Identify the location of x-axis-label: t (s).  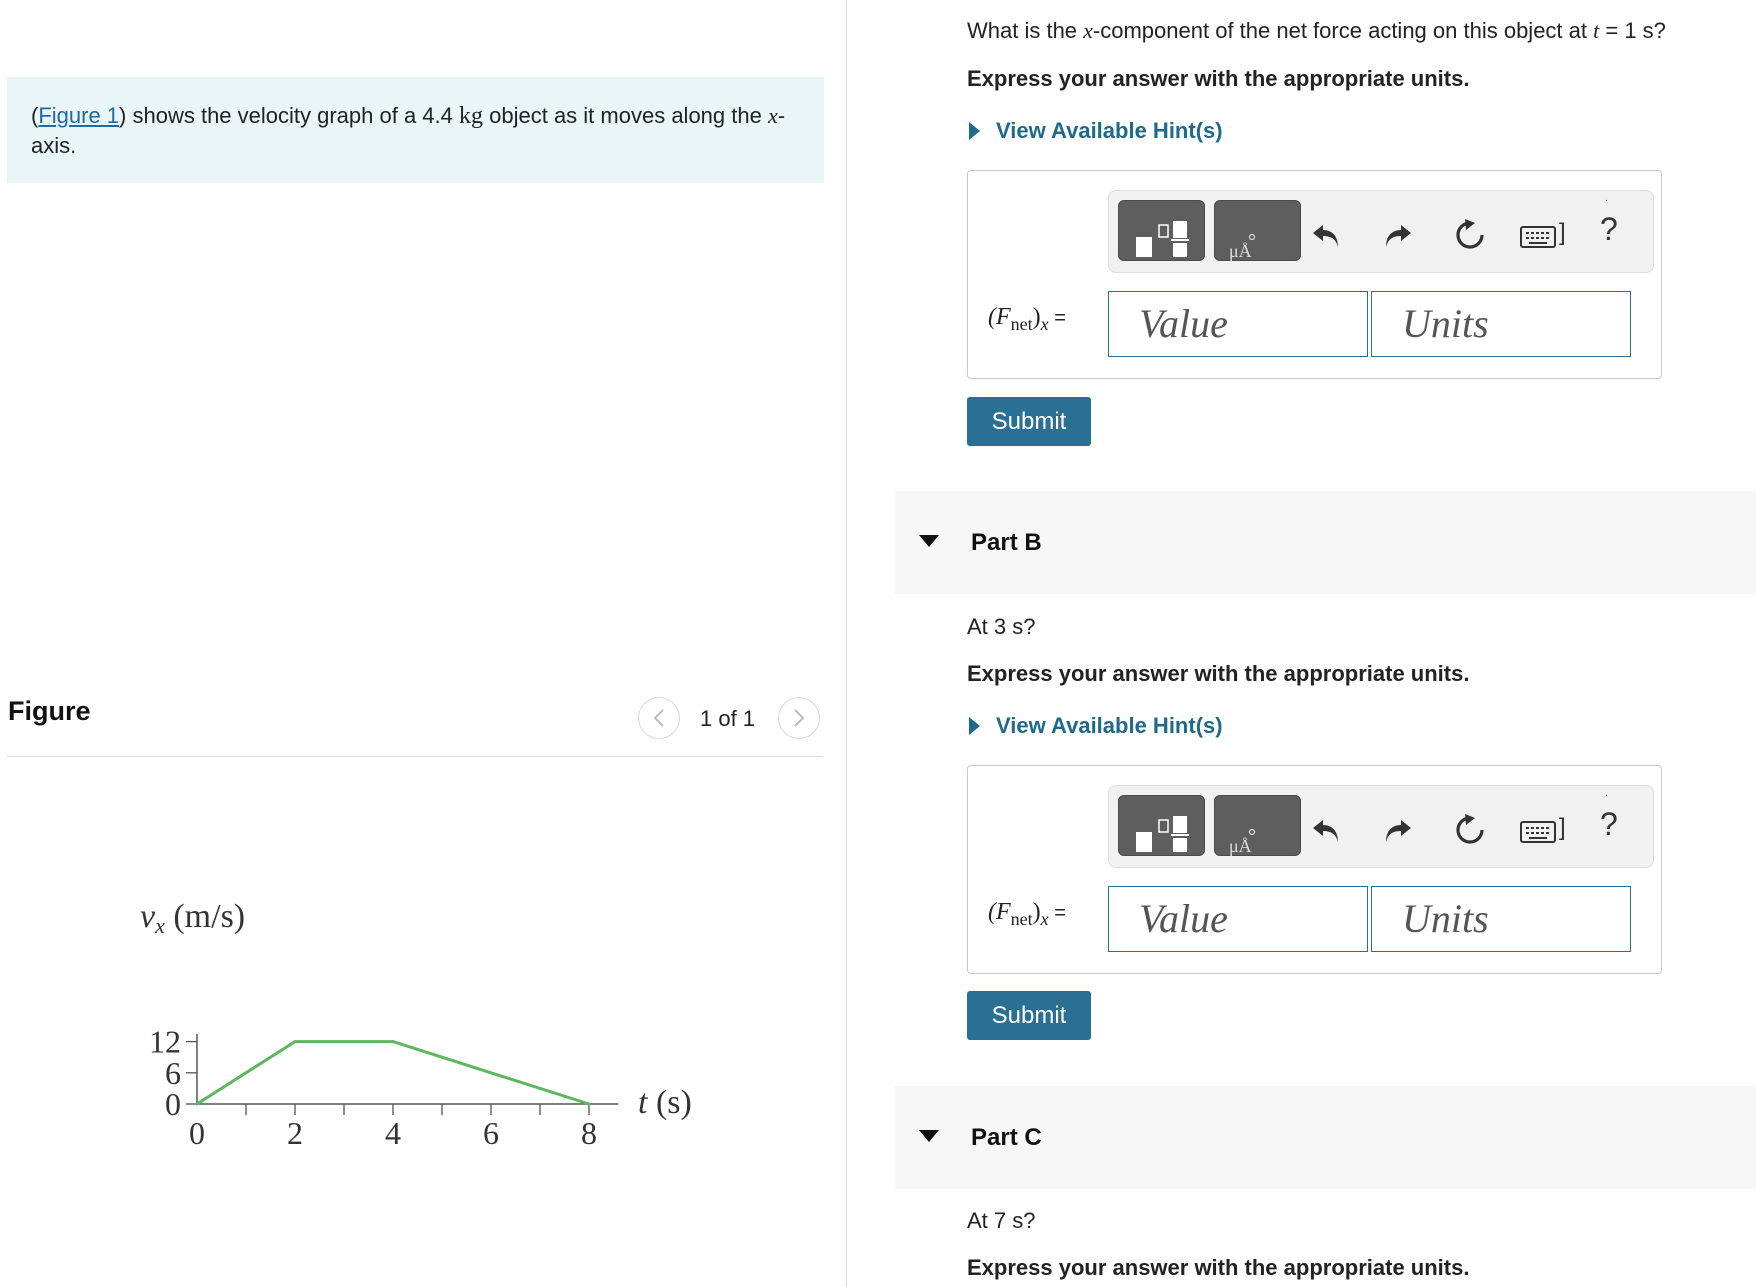
(665, 1102).